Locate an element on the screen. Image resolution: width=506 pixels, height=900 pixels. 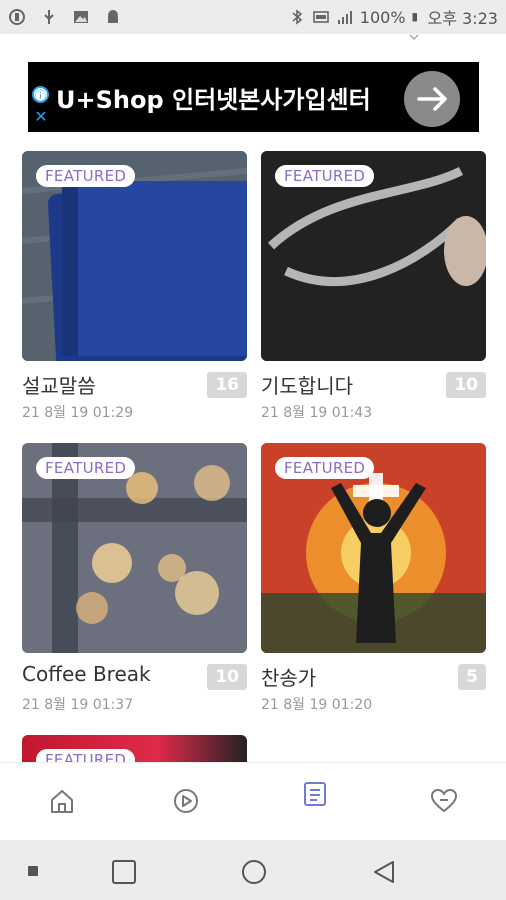
list-icon is located at coordinates (315, 794).